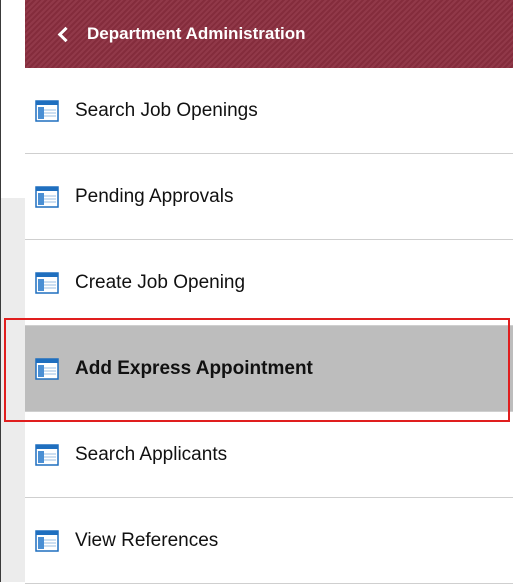 The width and height of the screenshot is (513, 584). What do you see at coordinates (154, 196) in the screenshot?
I see `menu-item-label: Pending Approvals` at bounding box center [154, 196].